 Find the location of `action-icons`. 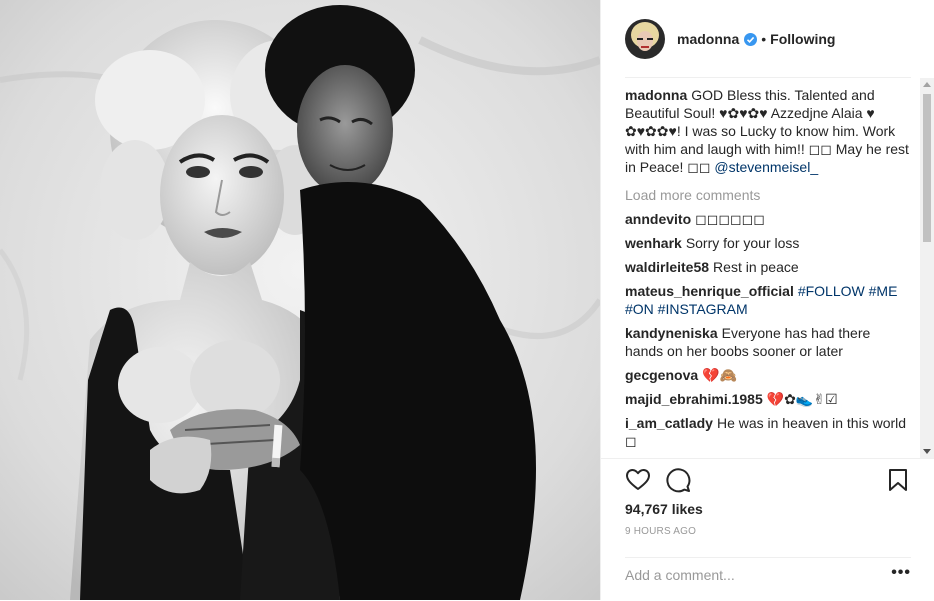

action-icons is located at coordinates (768, 483).